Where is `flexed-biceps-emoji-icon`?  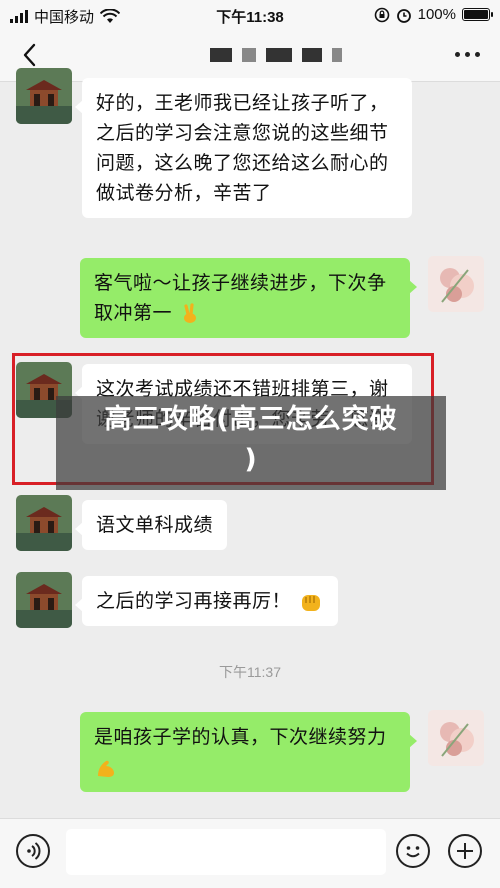 flexed-biceps-emoji-icon is located at coordinates (106, 768).